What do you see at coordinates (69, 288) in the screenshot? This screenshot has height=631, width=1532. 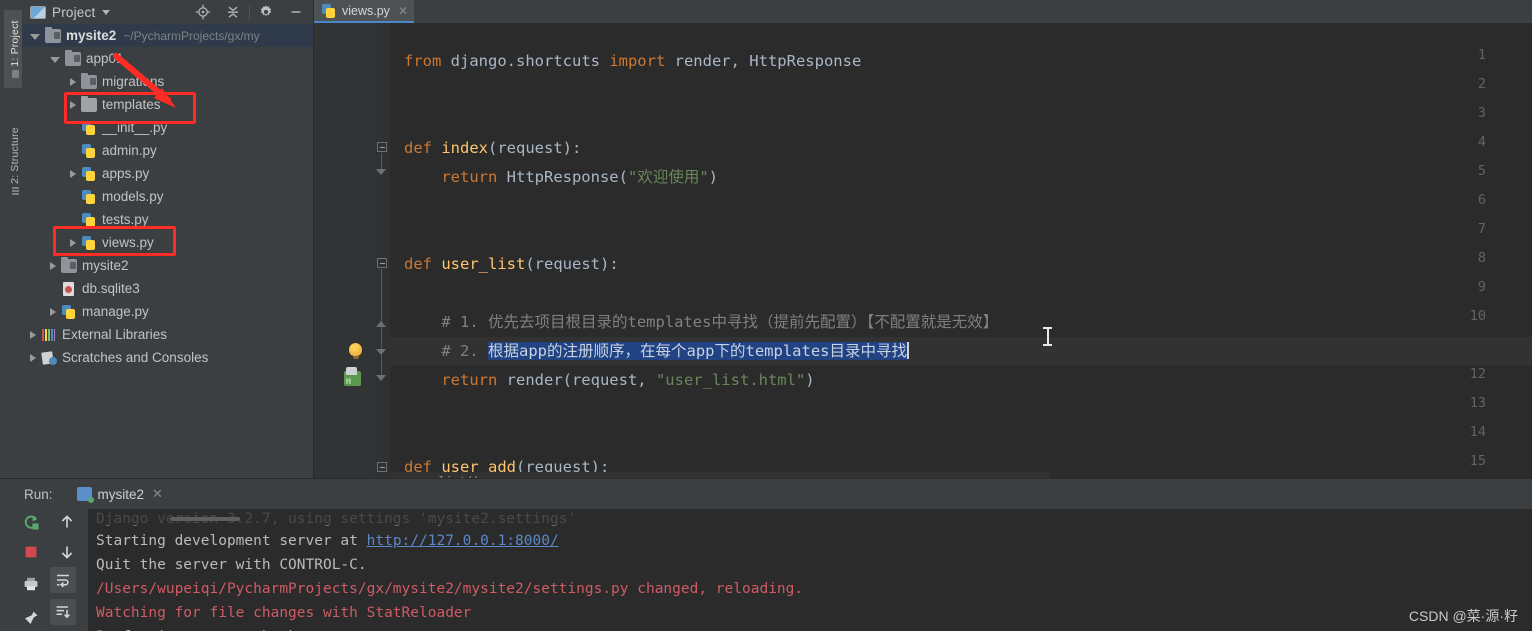 I see `database-file-icon` at bounding box center [69, 288].